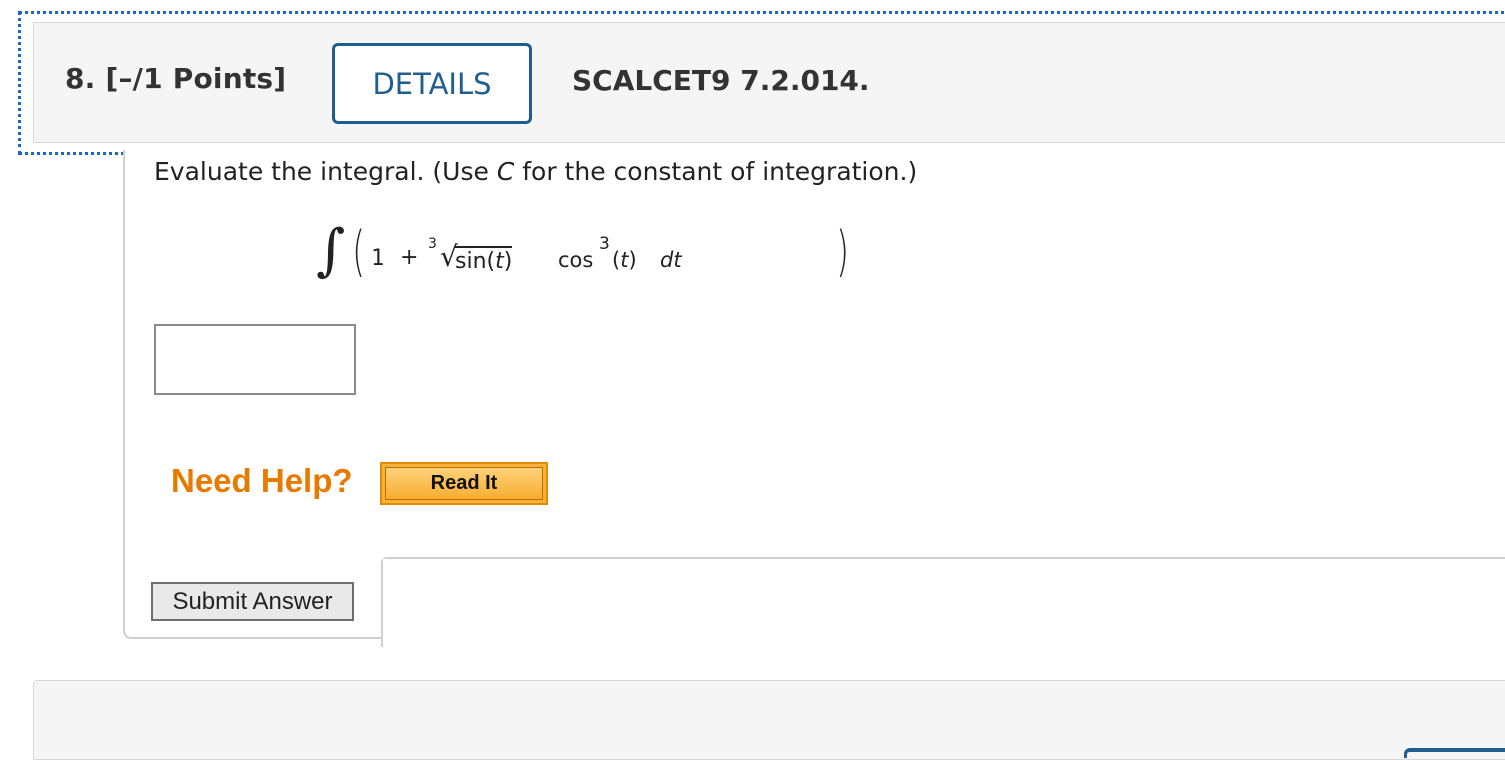 This screenshot has height=760, width=1505. Describe the element at coordinates (358, 251) in the screenshot. I see `left-paren: (` at that location.